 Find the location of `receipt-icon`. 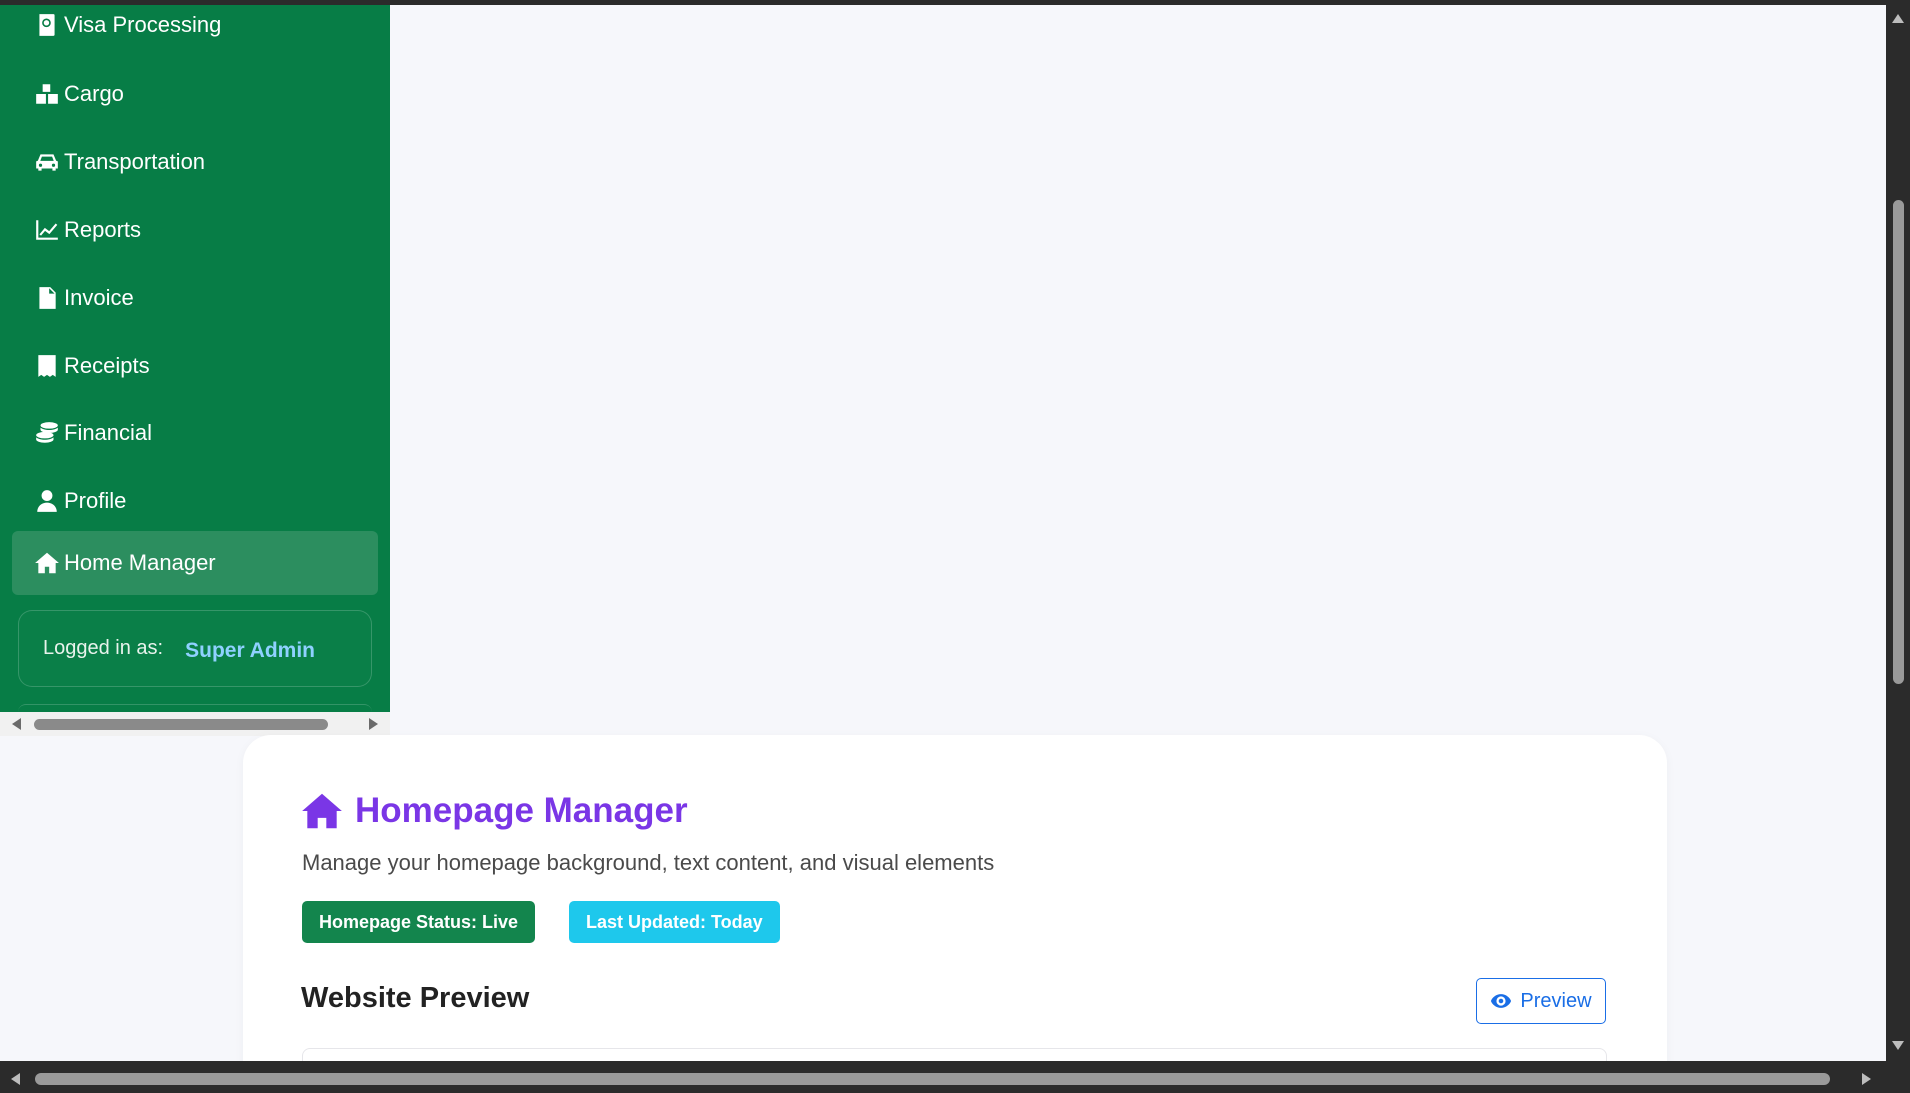

receipt-icon is located at coordinates (48, 366).